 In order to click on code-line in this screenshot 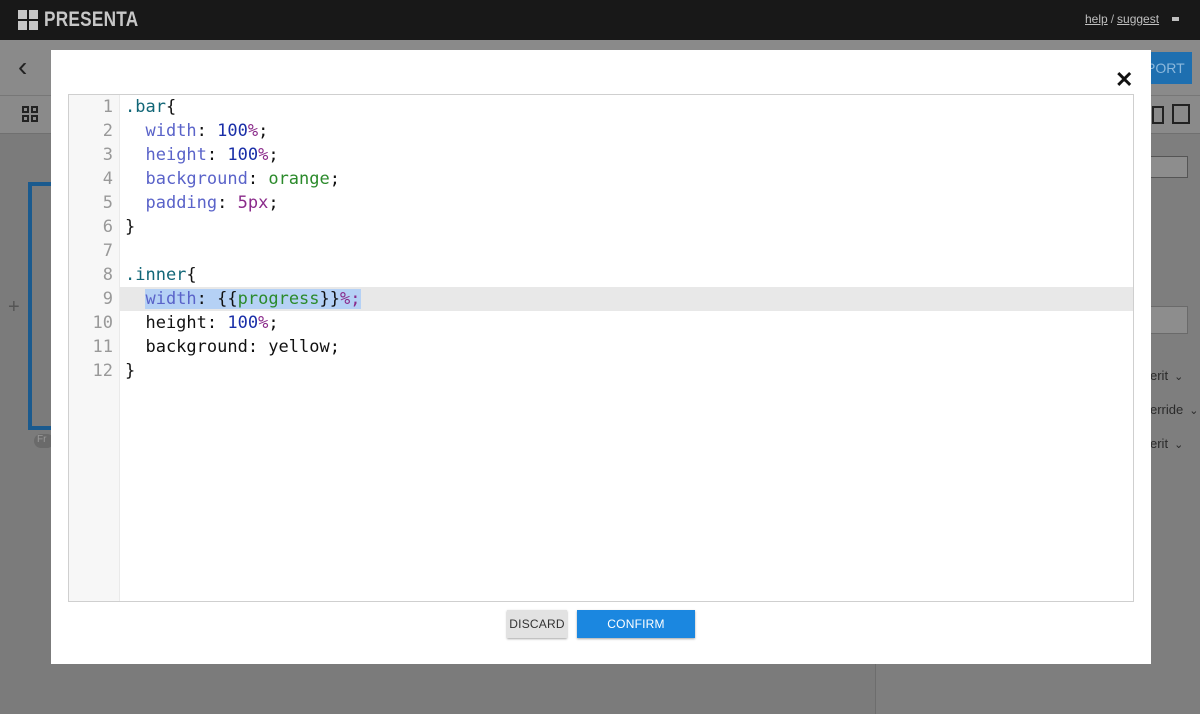, I will do `click(626, 251)`.